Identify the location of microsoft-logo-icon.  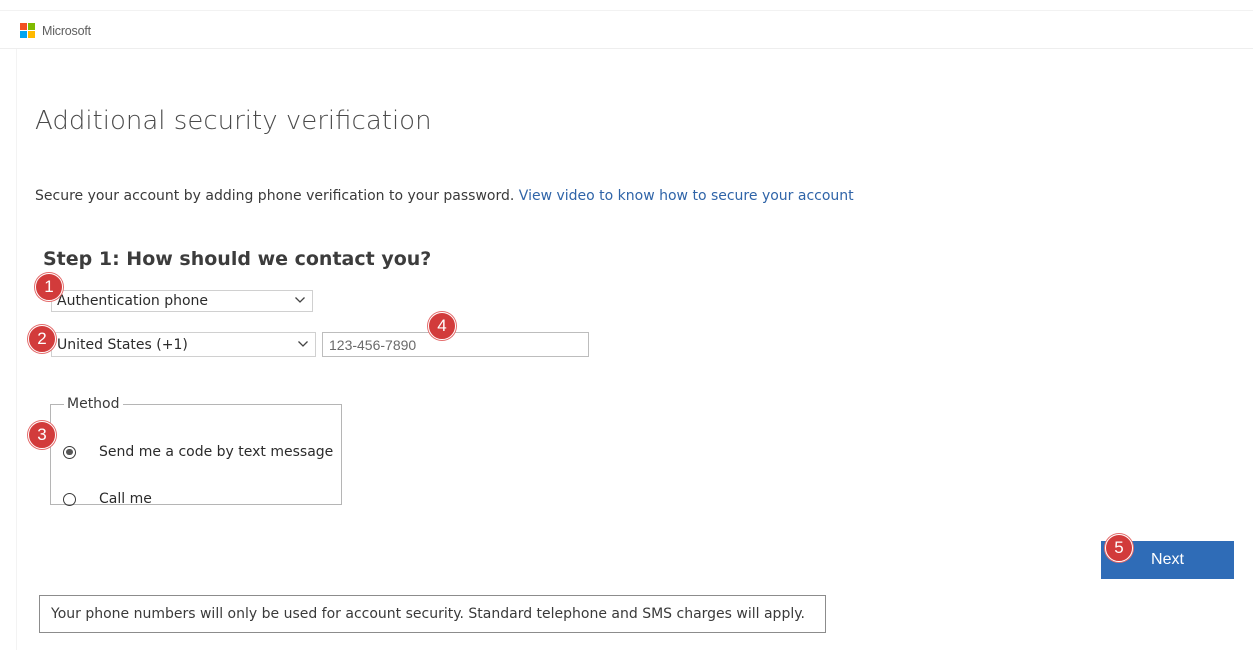
(28, 31).